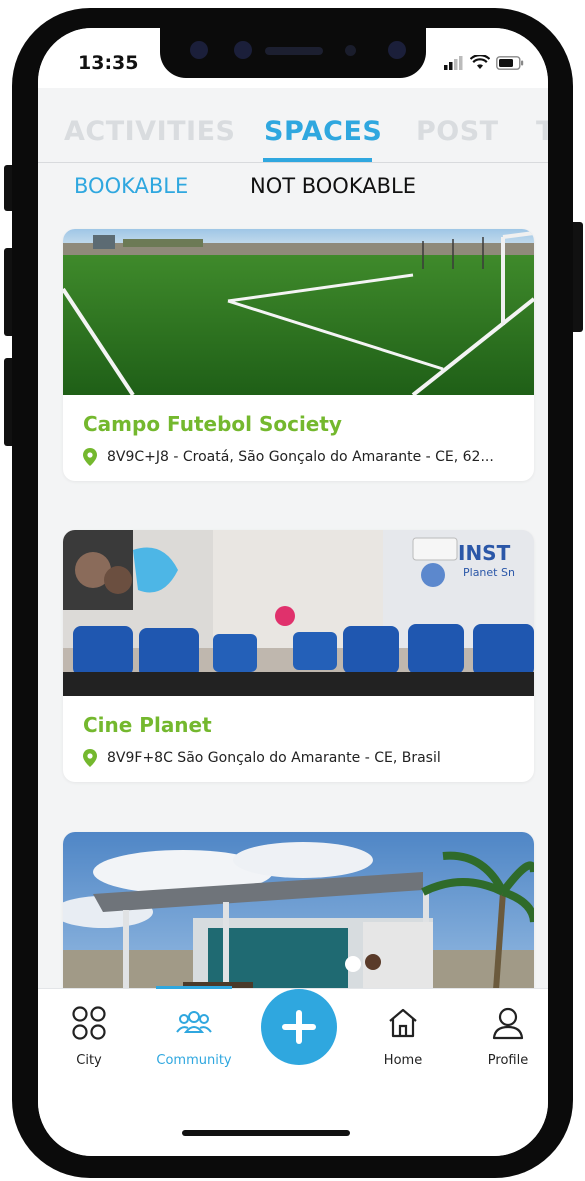 Image resolution: width=585 pixels, height=1181 pixels. What do you see at coordinates (149, 131) in the screenshot?
I see `tab-activities: ACTIVITIES` at bounding box center [149, 131].